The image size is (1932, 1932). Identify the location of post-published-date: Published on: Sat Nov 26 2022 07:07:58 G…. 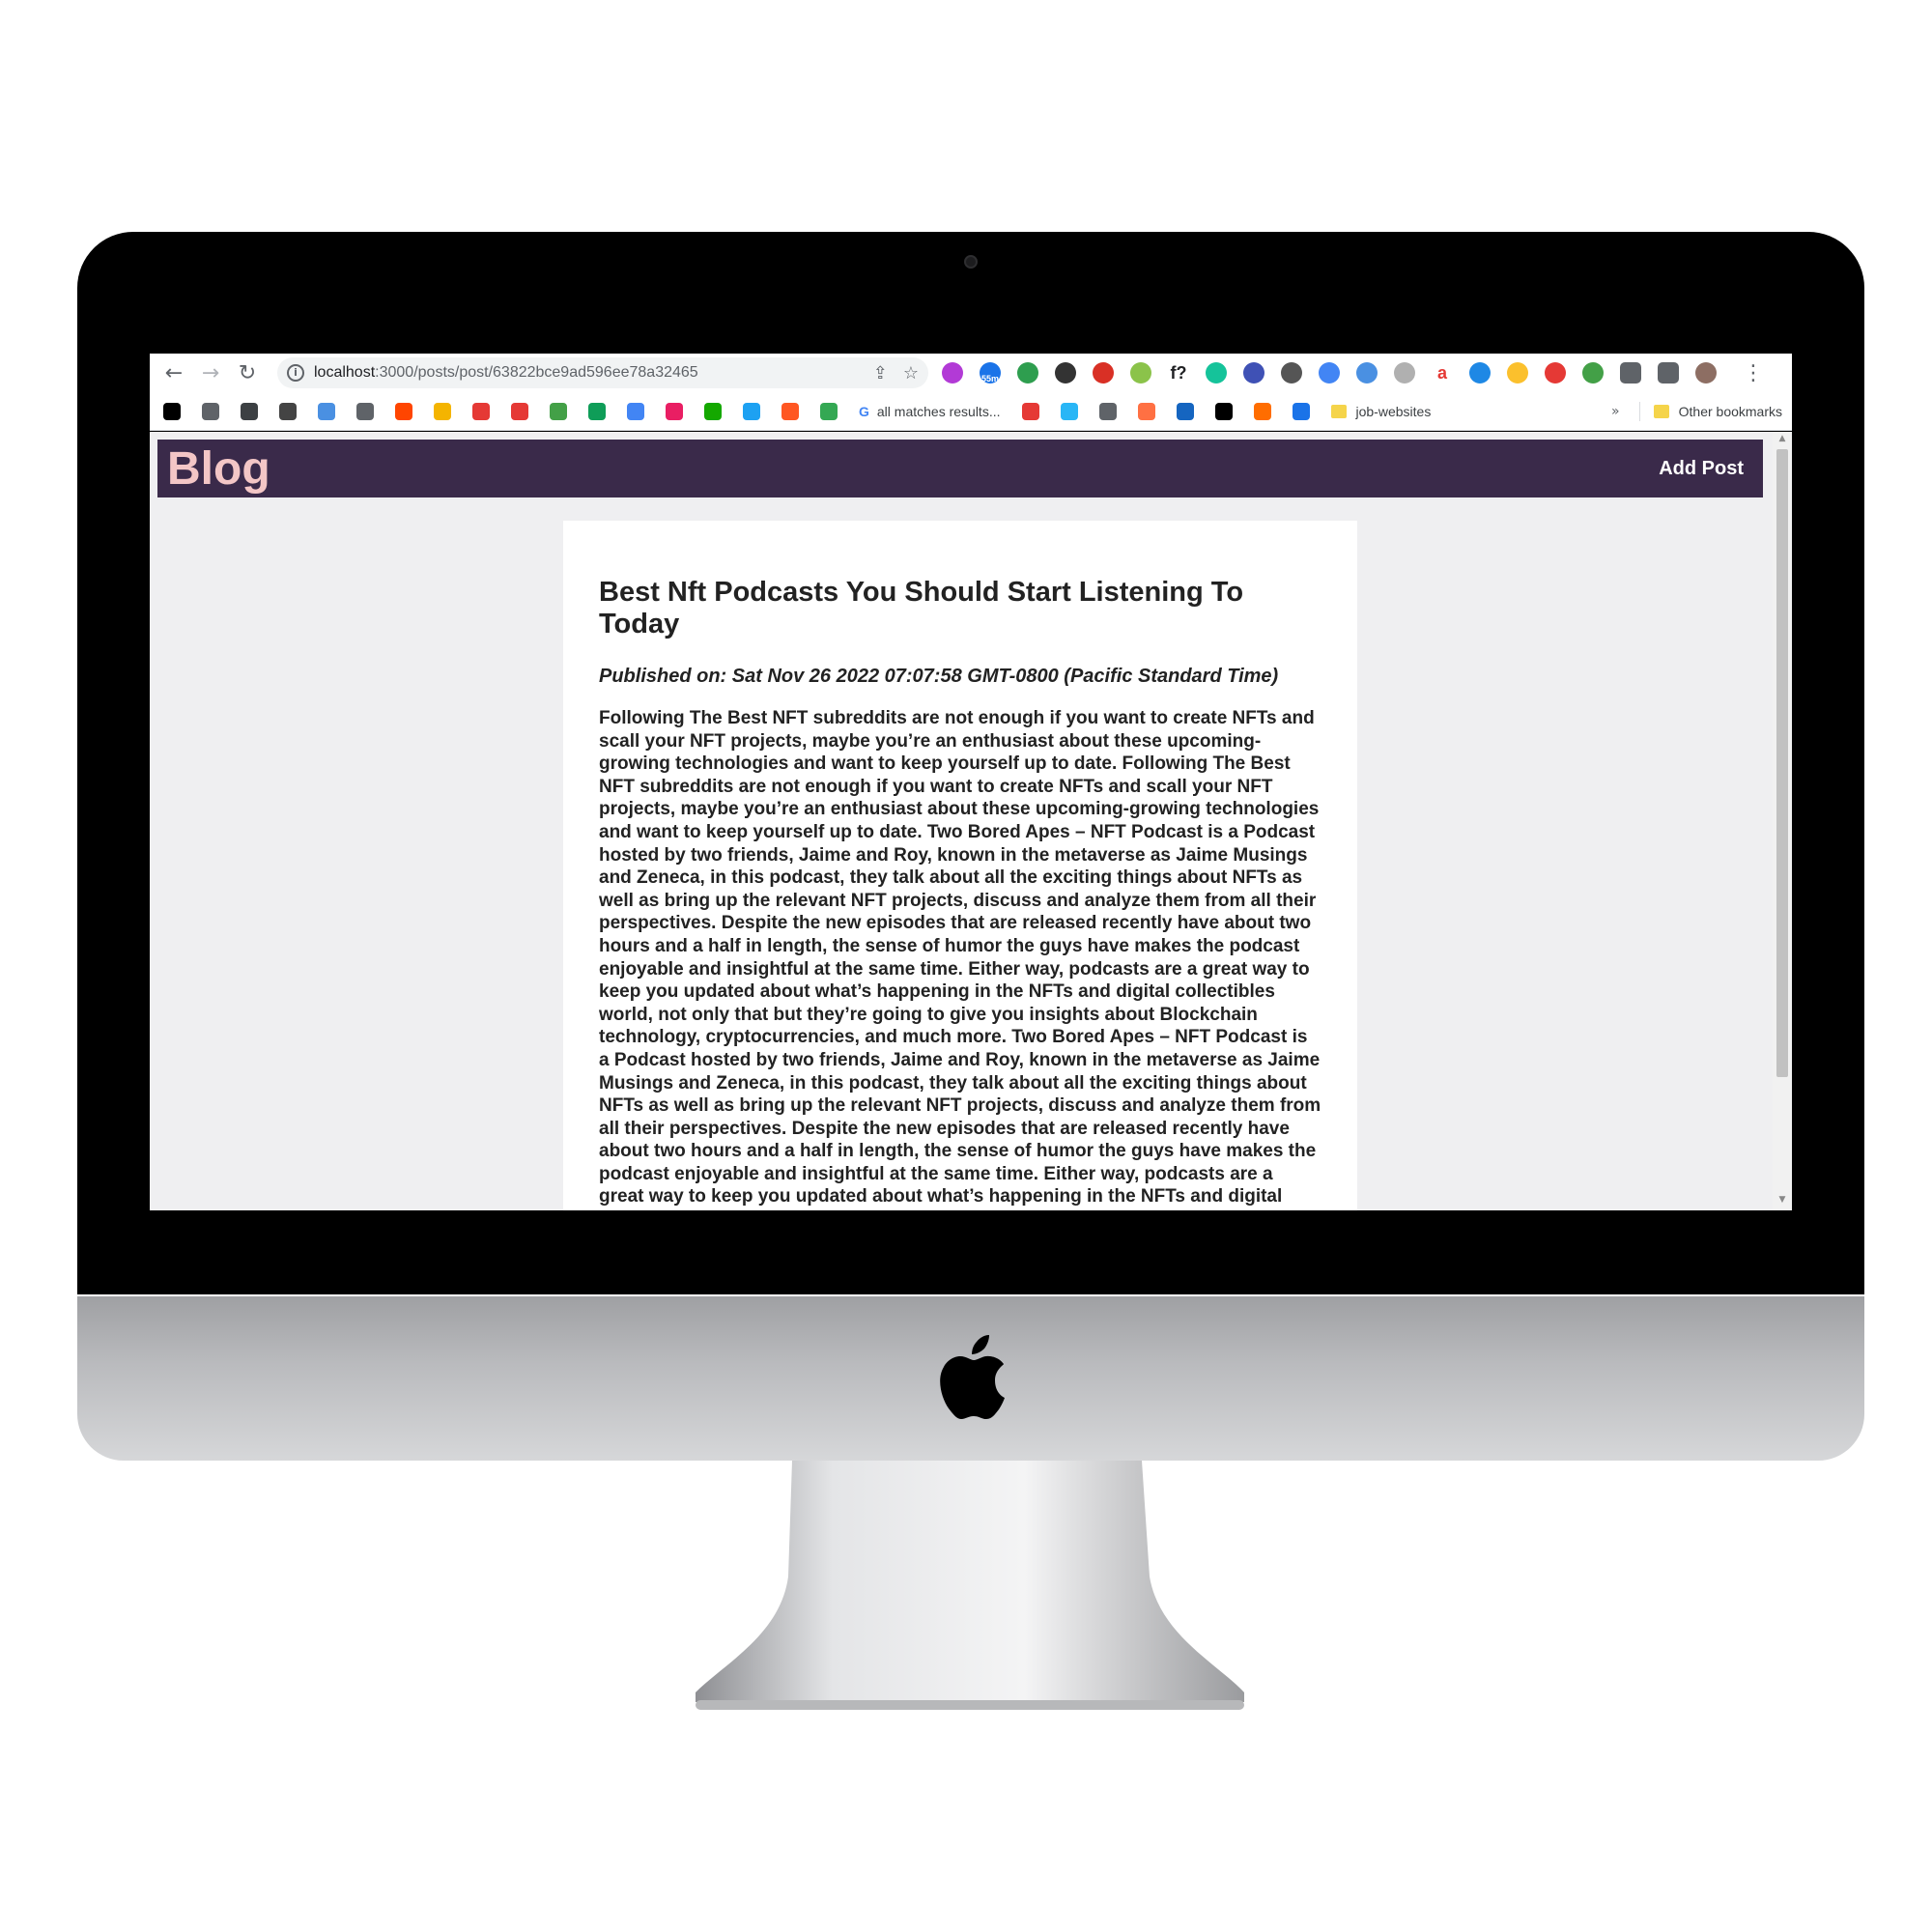
(939, 676).